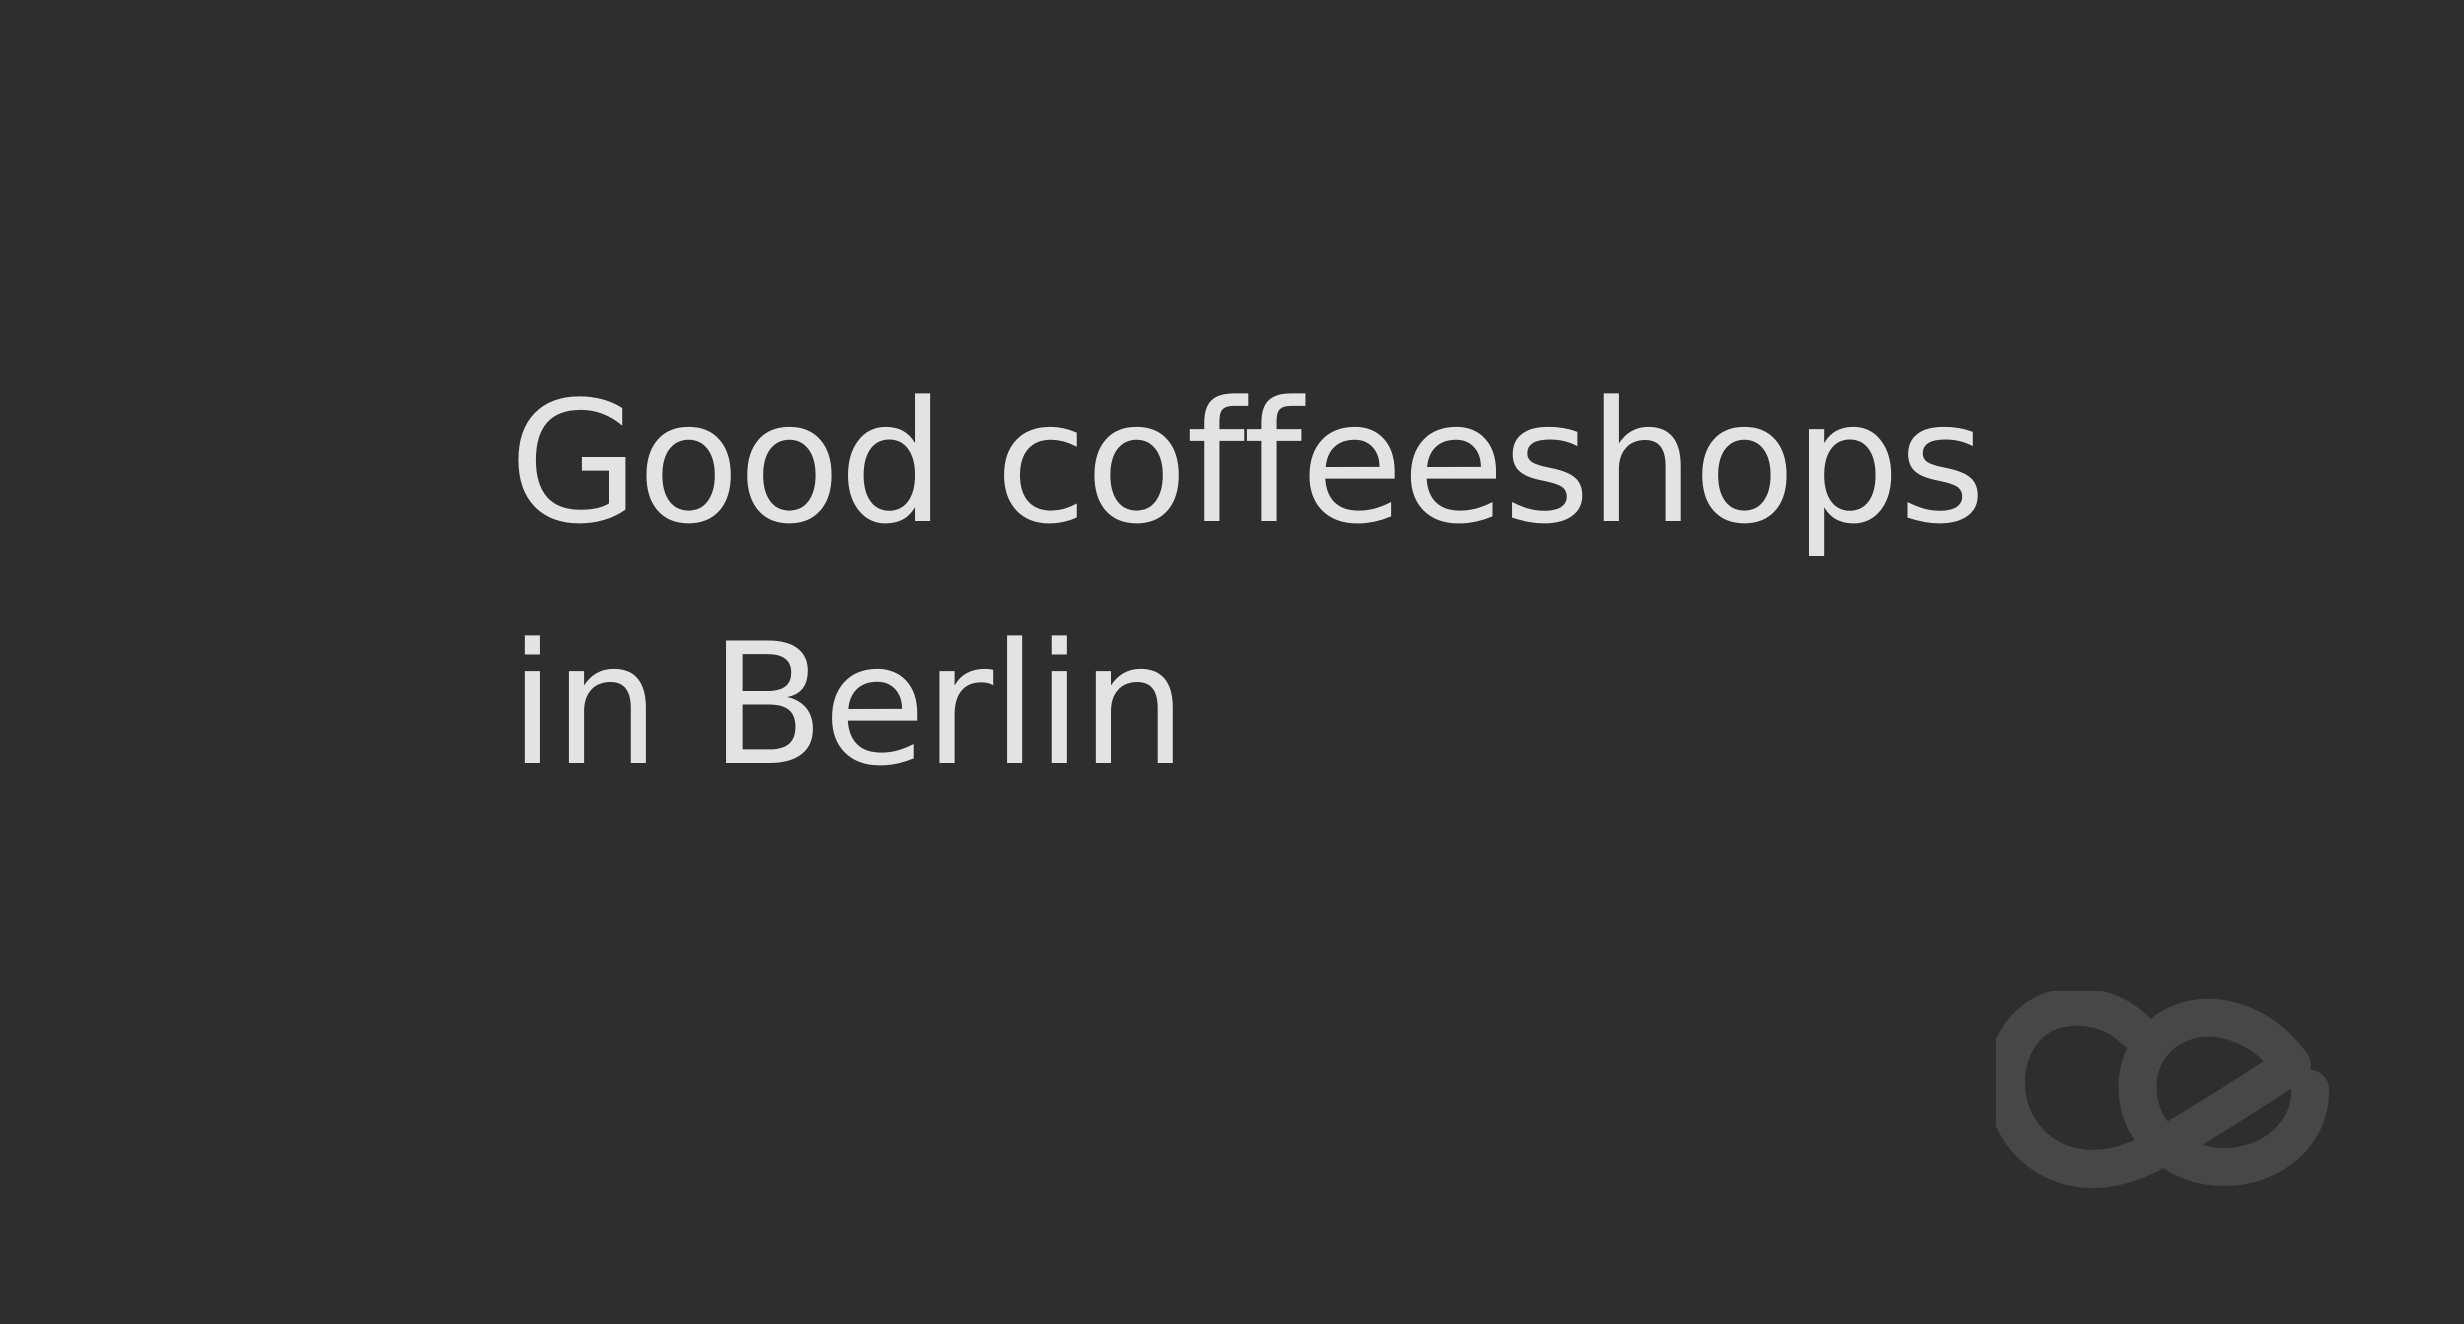 The height and width of the screenshot is (1324, 2464). What do you see at coordinates (848, 705) in the screenshot?
I see `headline-line-2: in Berlin` at bounding box center [848, 705].